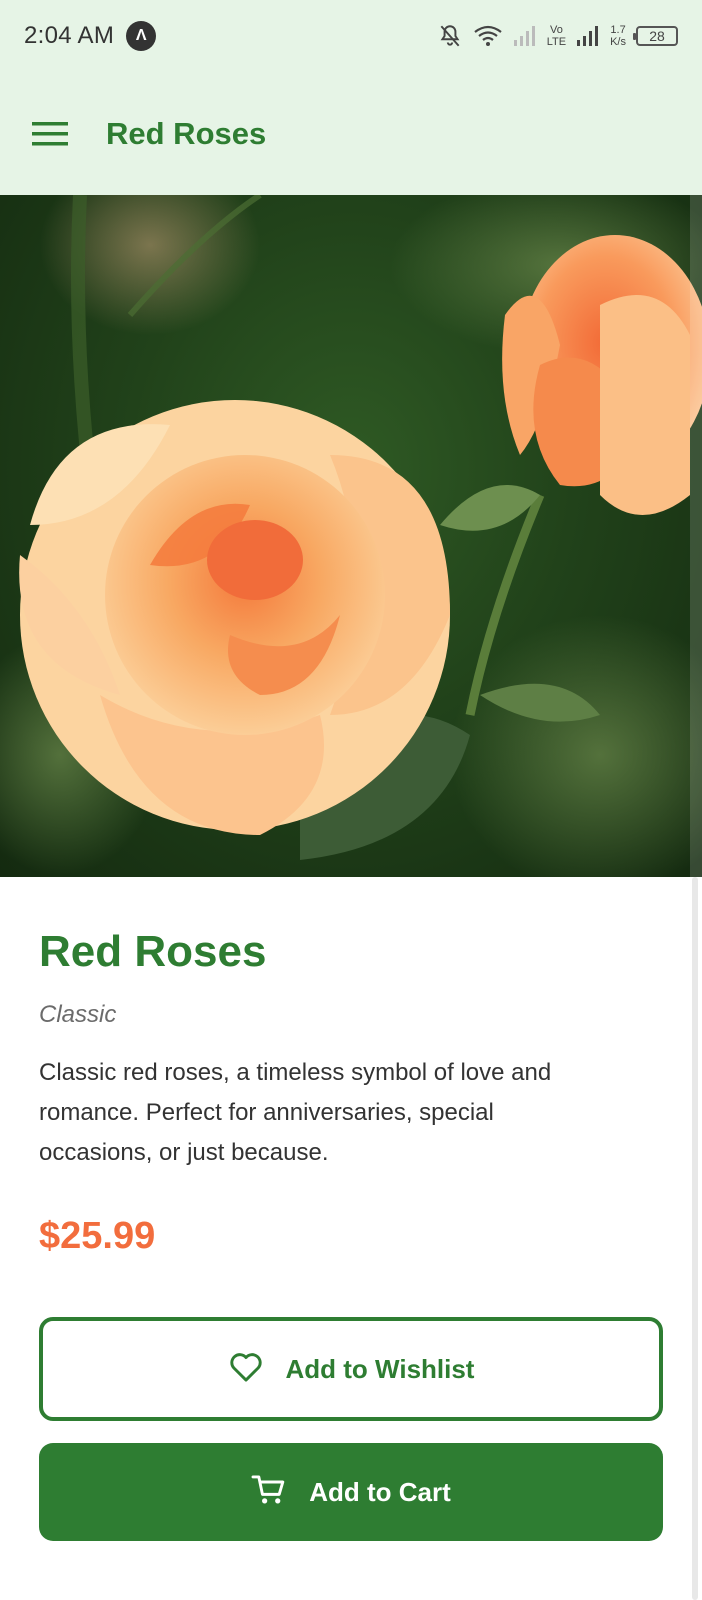 The width and height of the screenshot is (702, 1600). I want to click on wifi-icon, so click(488, 36).